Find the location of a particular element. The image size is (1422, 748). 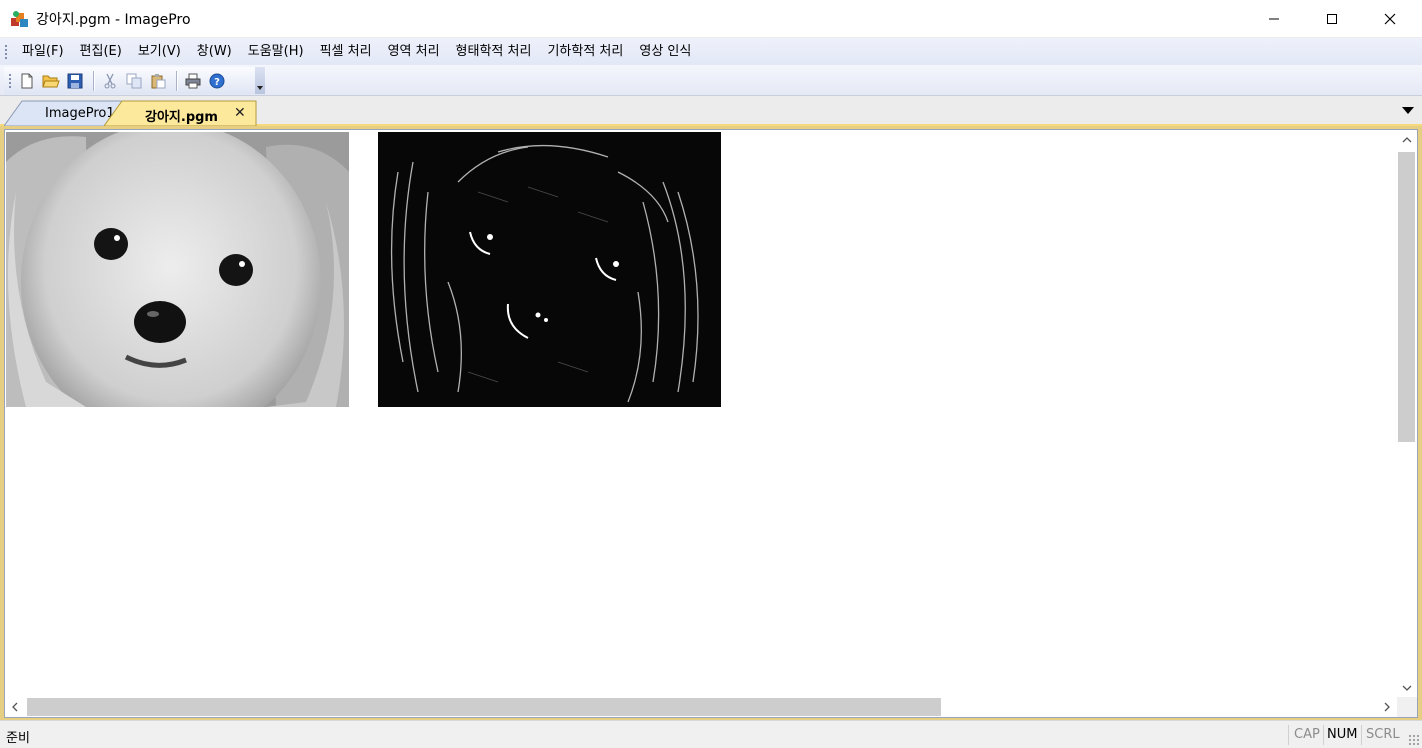

scroll-down-button is located at coordinates (1407, 688).